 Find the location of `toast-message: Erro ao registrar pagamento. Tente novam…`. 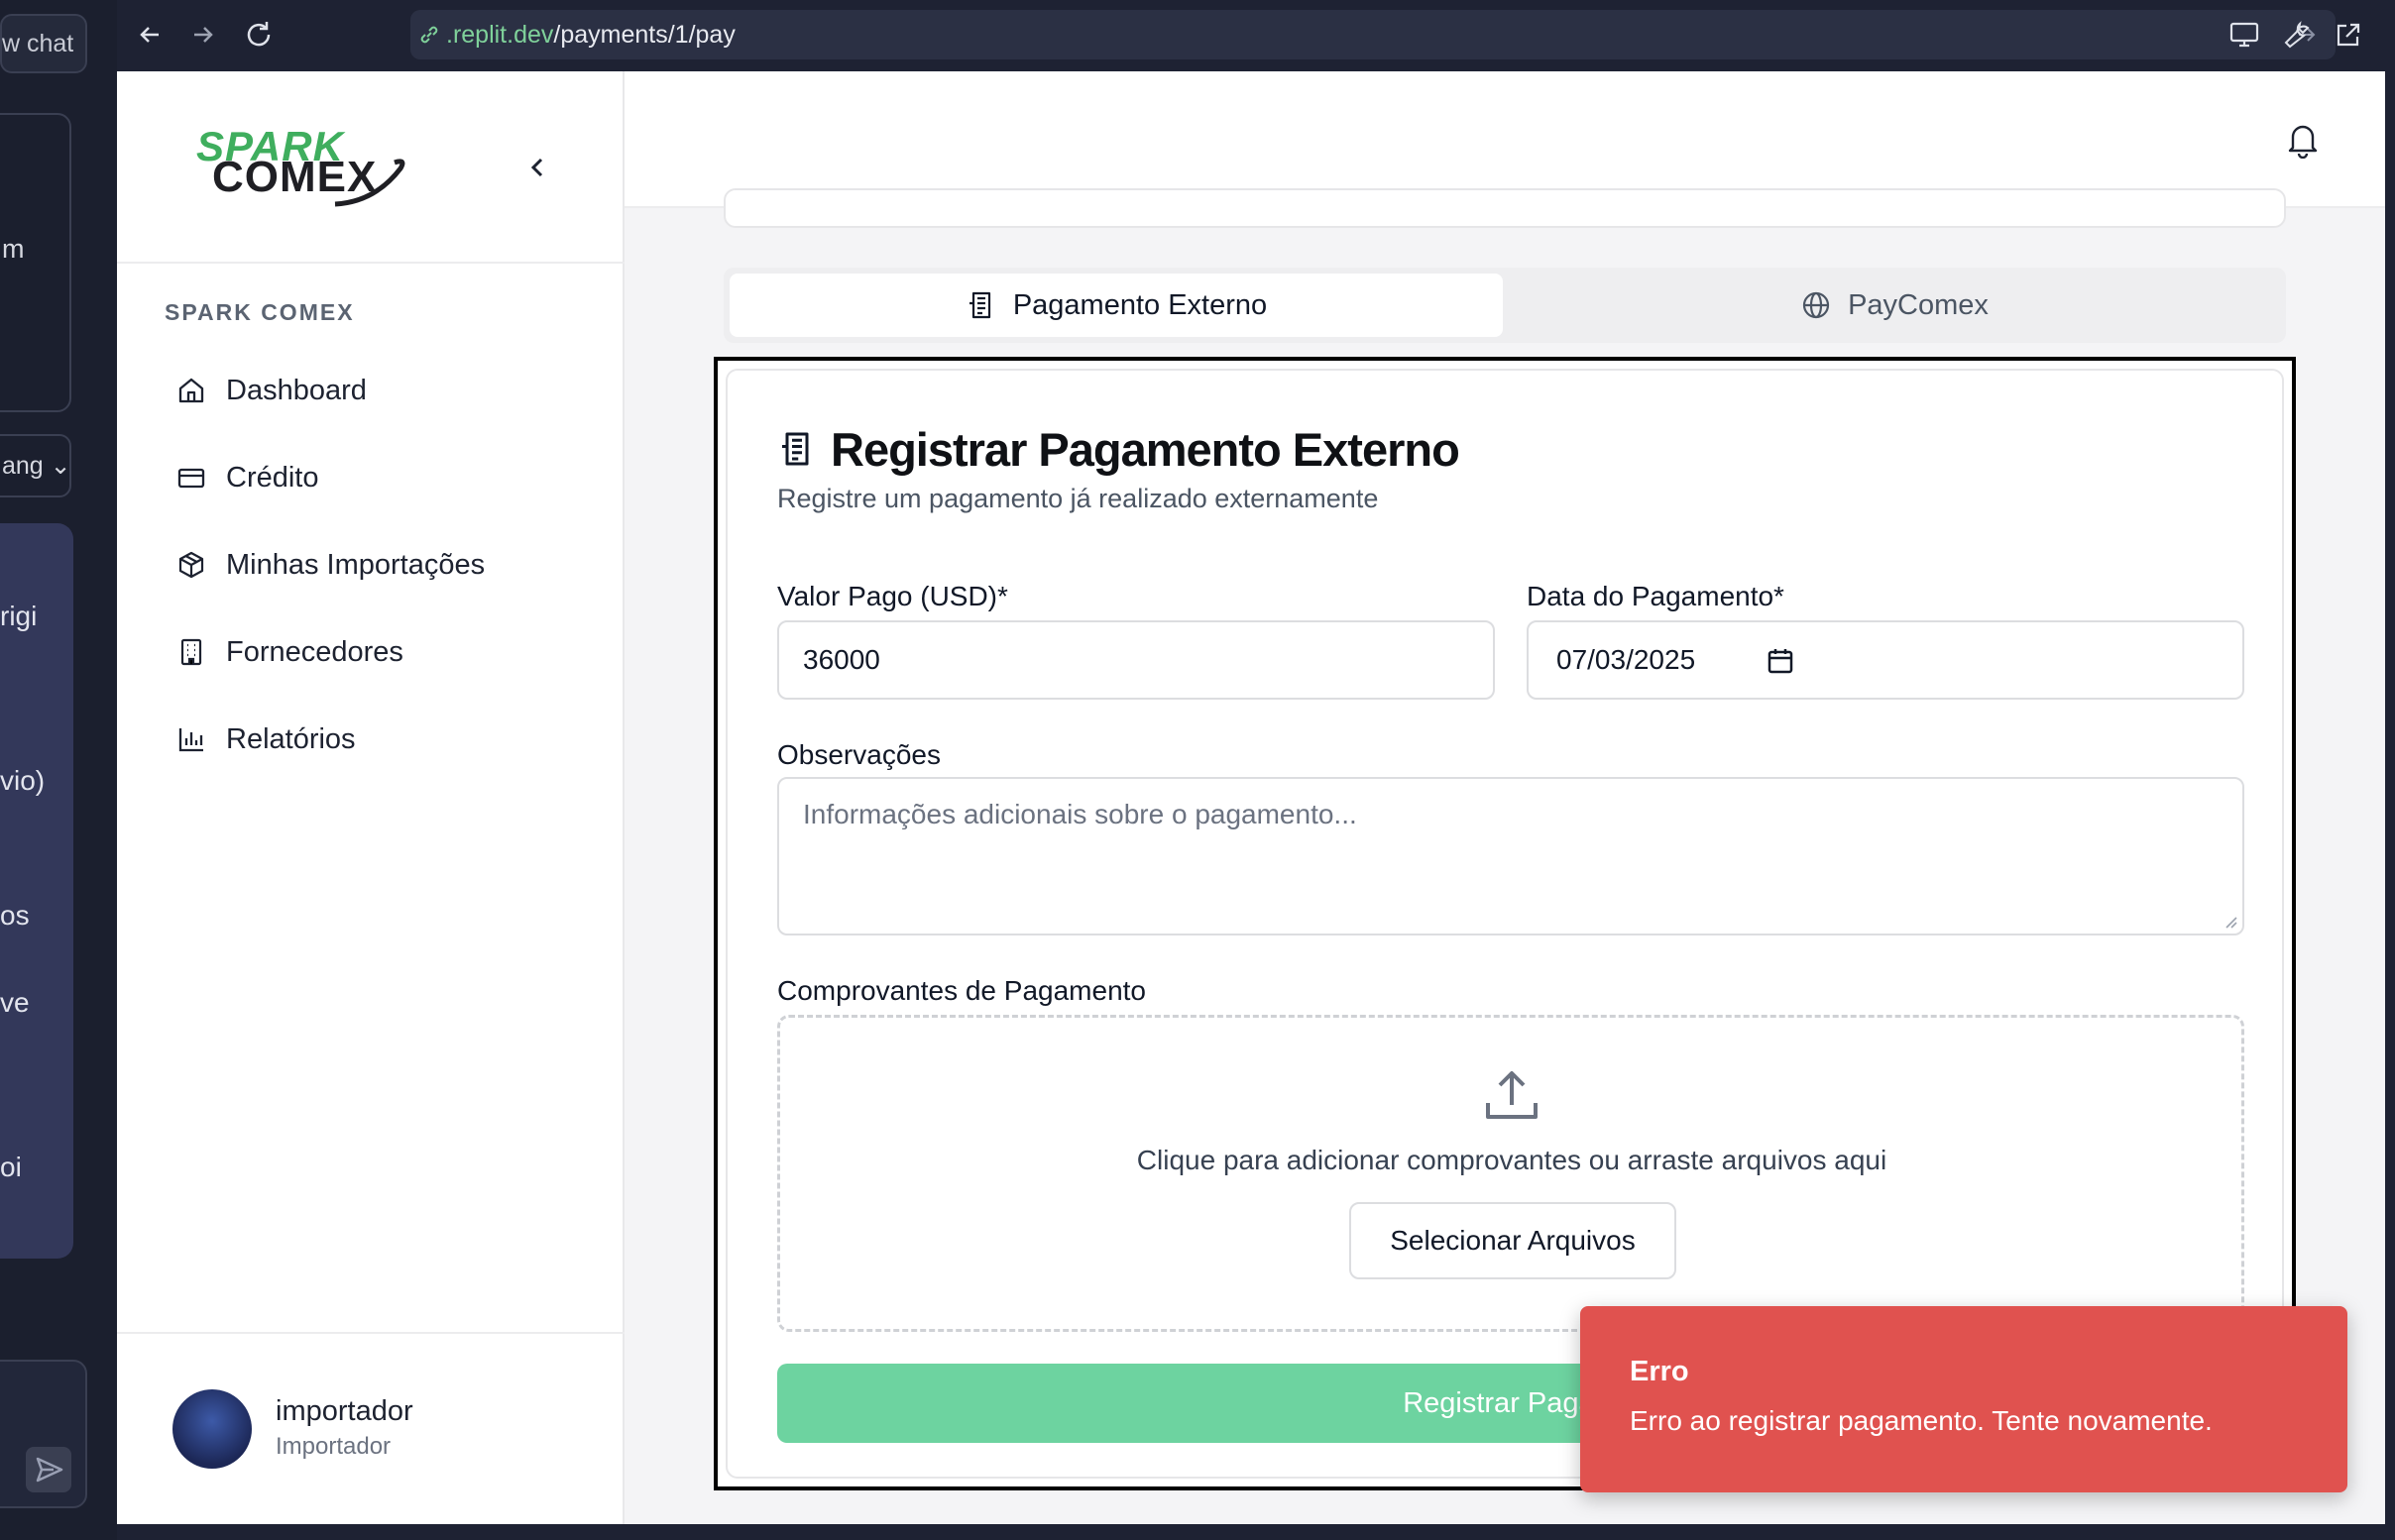

toast-message: Erro ao registrar pagamento. Tente novam… is located at coordinates (1921, 1420).